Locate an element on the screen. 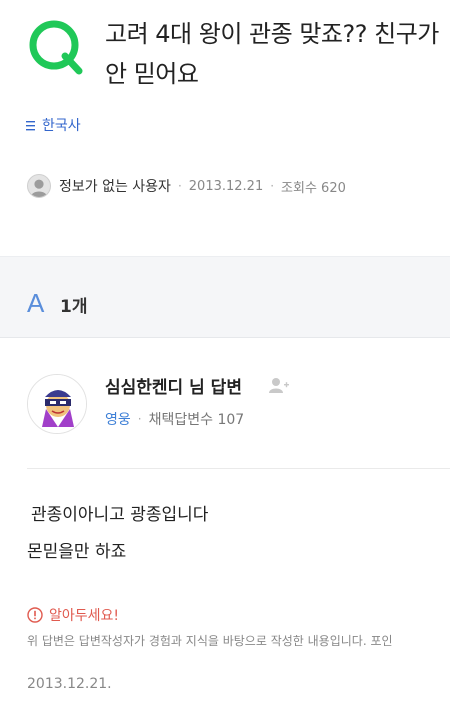 The height and width of the screenshot is (706, 450). answerer-name: 심심한켄디 님 답변 is located at coordinates (173, 385).